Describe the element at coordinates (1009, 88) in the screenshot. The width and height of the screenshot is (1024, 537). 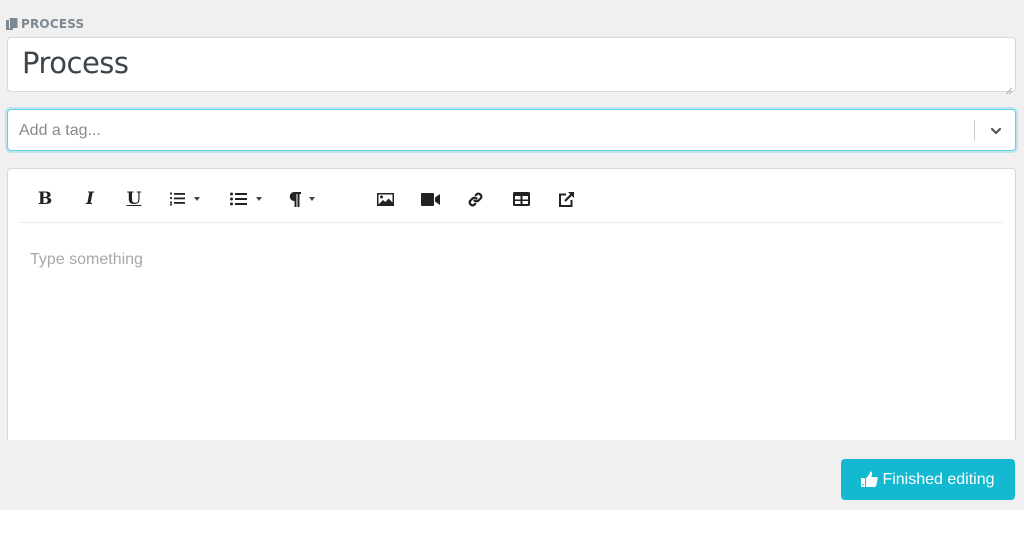
I see `resize-handle-icon` at that location.